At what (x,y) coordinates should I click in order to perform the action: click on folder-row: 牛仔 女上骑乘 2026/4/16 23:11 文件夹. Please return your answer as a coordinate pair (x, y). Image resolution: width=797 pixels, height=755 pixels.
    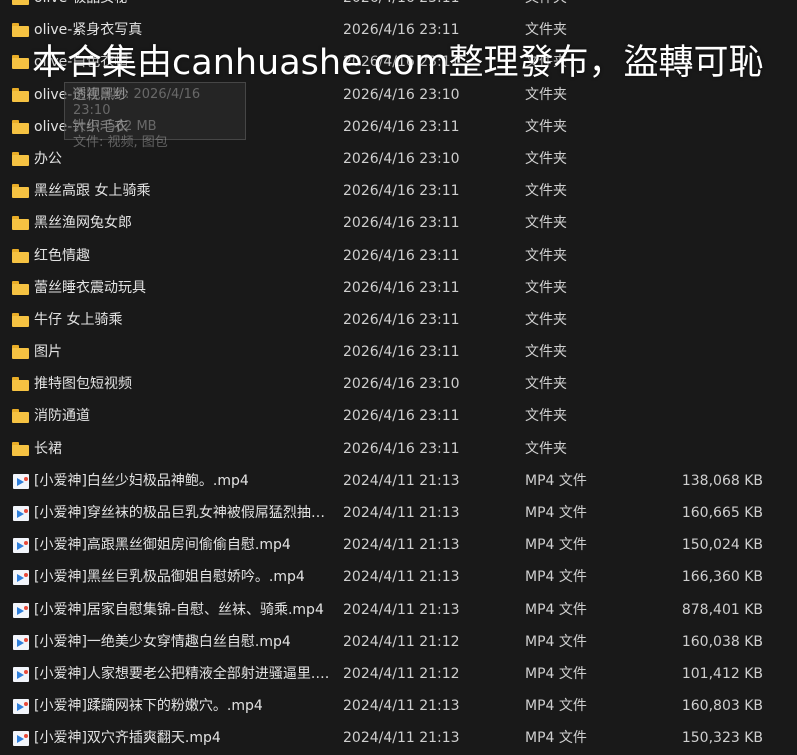
    Looking at the image, I should click on (398, 320).